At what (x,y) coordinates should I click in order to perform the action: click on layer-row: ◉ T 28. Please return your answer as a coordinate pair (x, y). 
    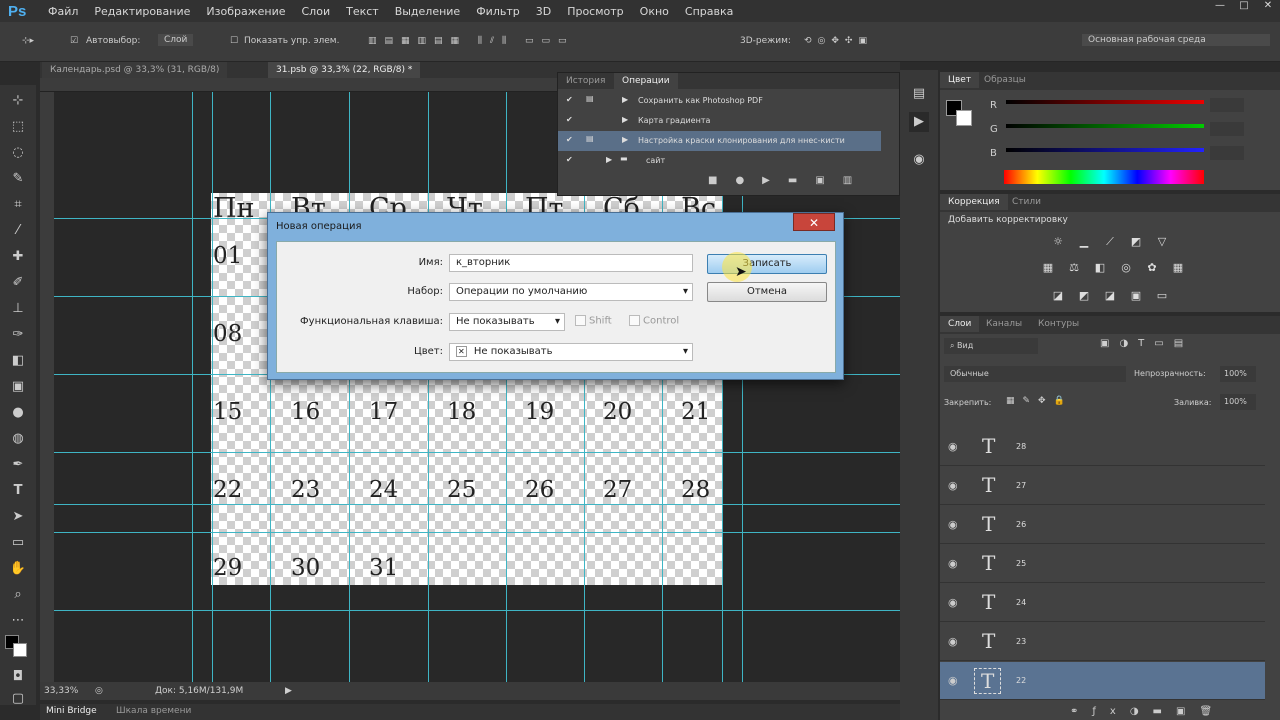
    Looking at the image, I should click on (1102, 447).